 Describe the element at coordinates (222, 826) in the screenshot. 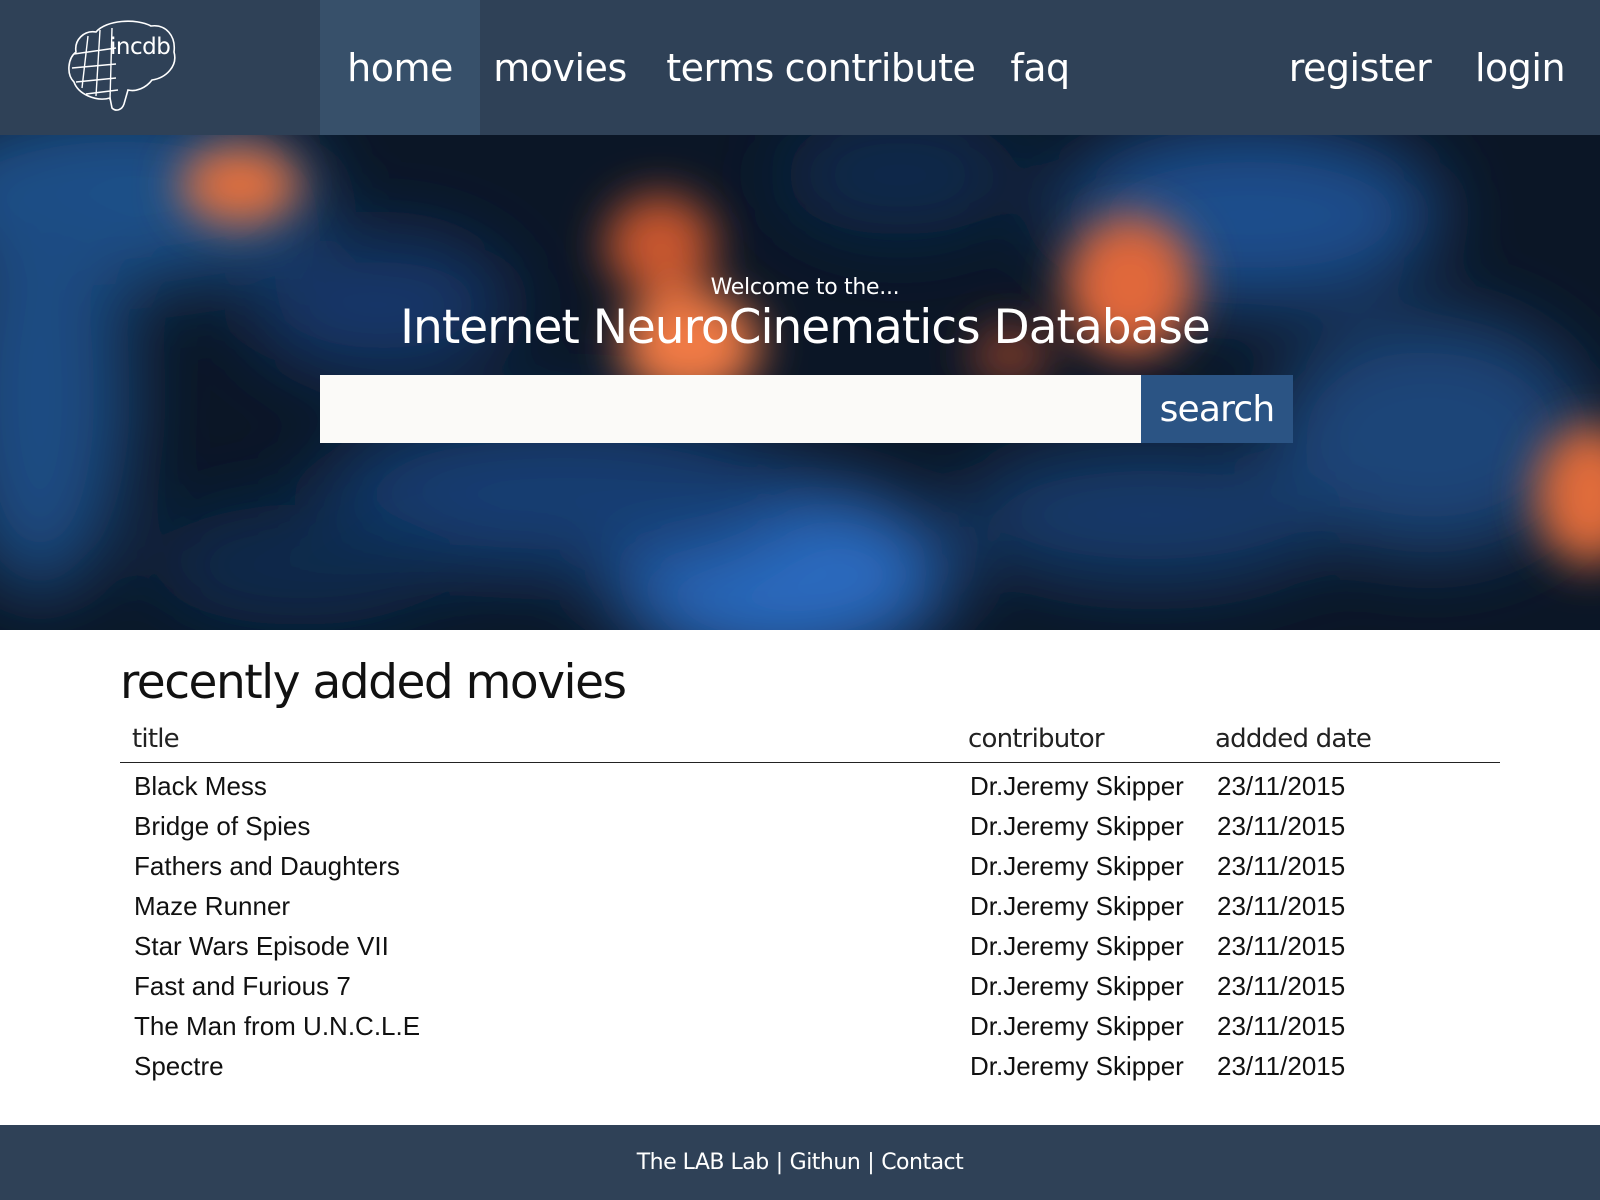

I see `movie-title: Bridge of Spies` at that location.